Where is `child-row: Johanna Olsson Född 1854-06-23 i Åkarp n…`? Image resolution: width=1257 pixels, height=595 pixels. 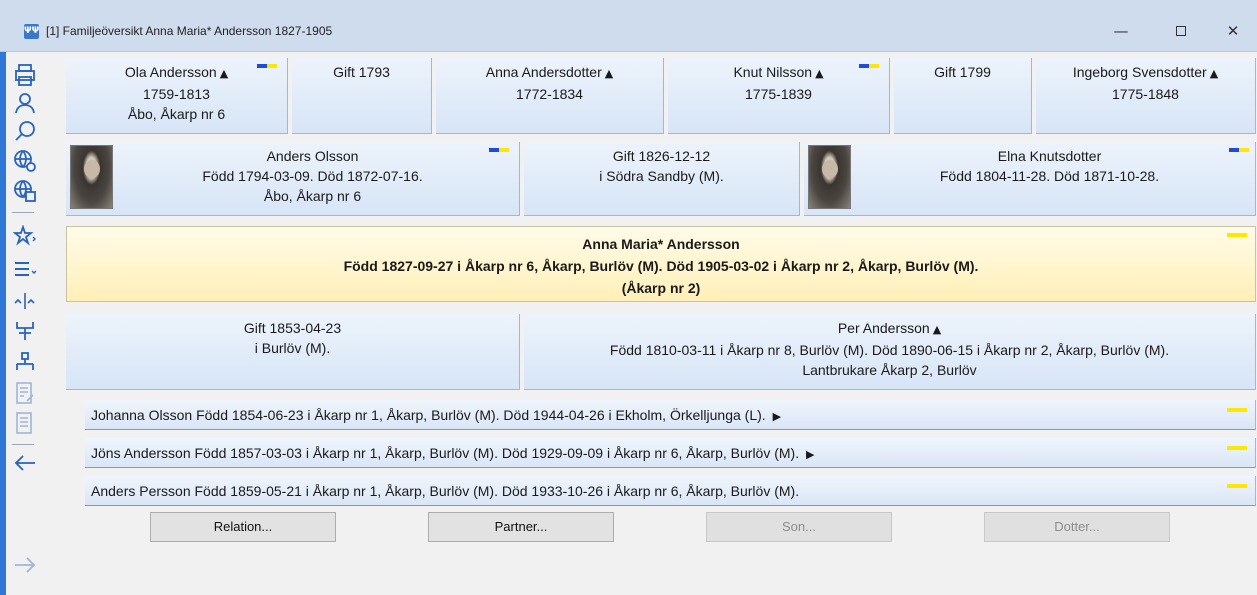 child-row: Johanna Olsson Född 1854-06-23 i Åkarp n… is located at coordinates (670, 415).